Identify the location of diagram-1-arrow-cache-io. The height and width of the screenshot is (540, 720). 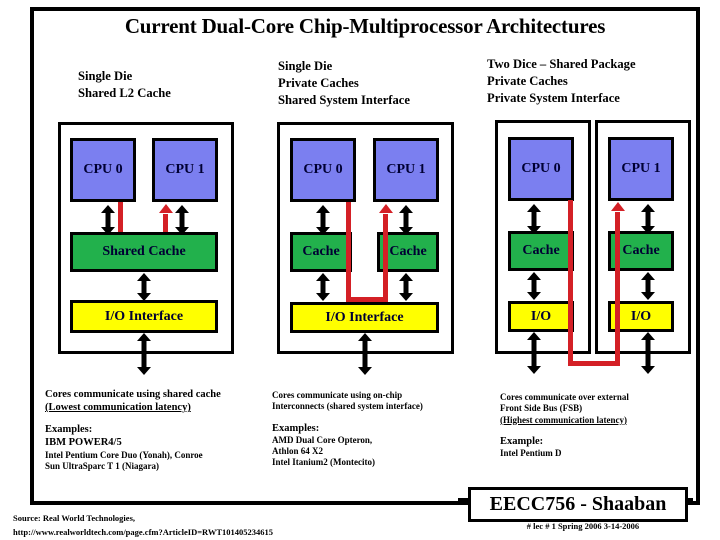
(144, 287).